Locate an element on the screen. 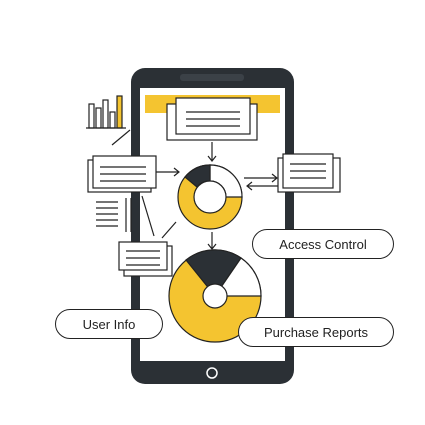 The image size is (425, 425). small-document-card is located at coordinates (145, 259).